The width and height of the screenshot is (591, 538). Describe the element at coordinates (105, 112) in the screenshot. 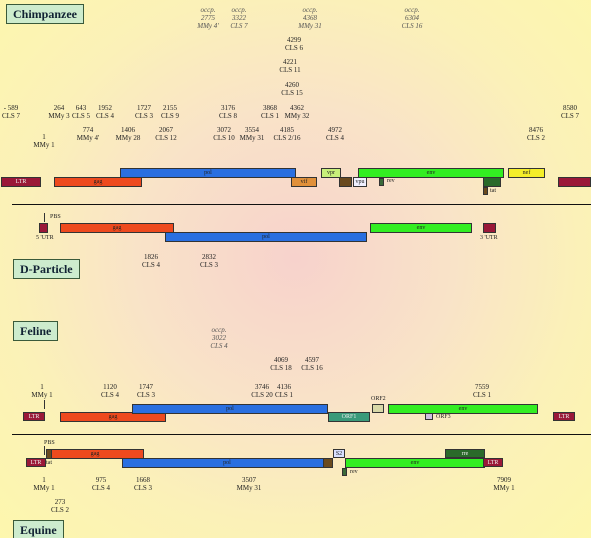

I see `chimp-site-label: 1952 CLS 4` at that location.